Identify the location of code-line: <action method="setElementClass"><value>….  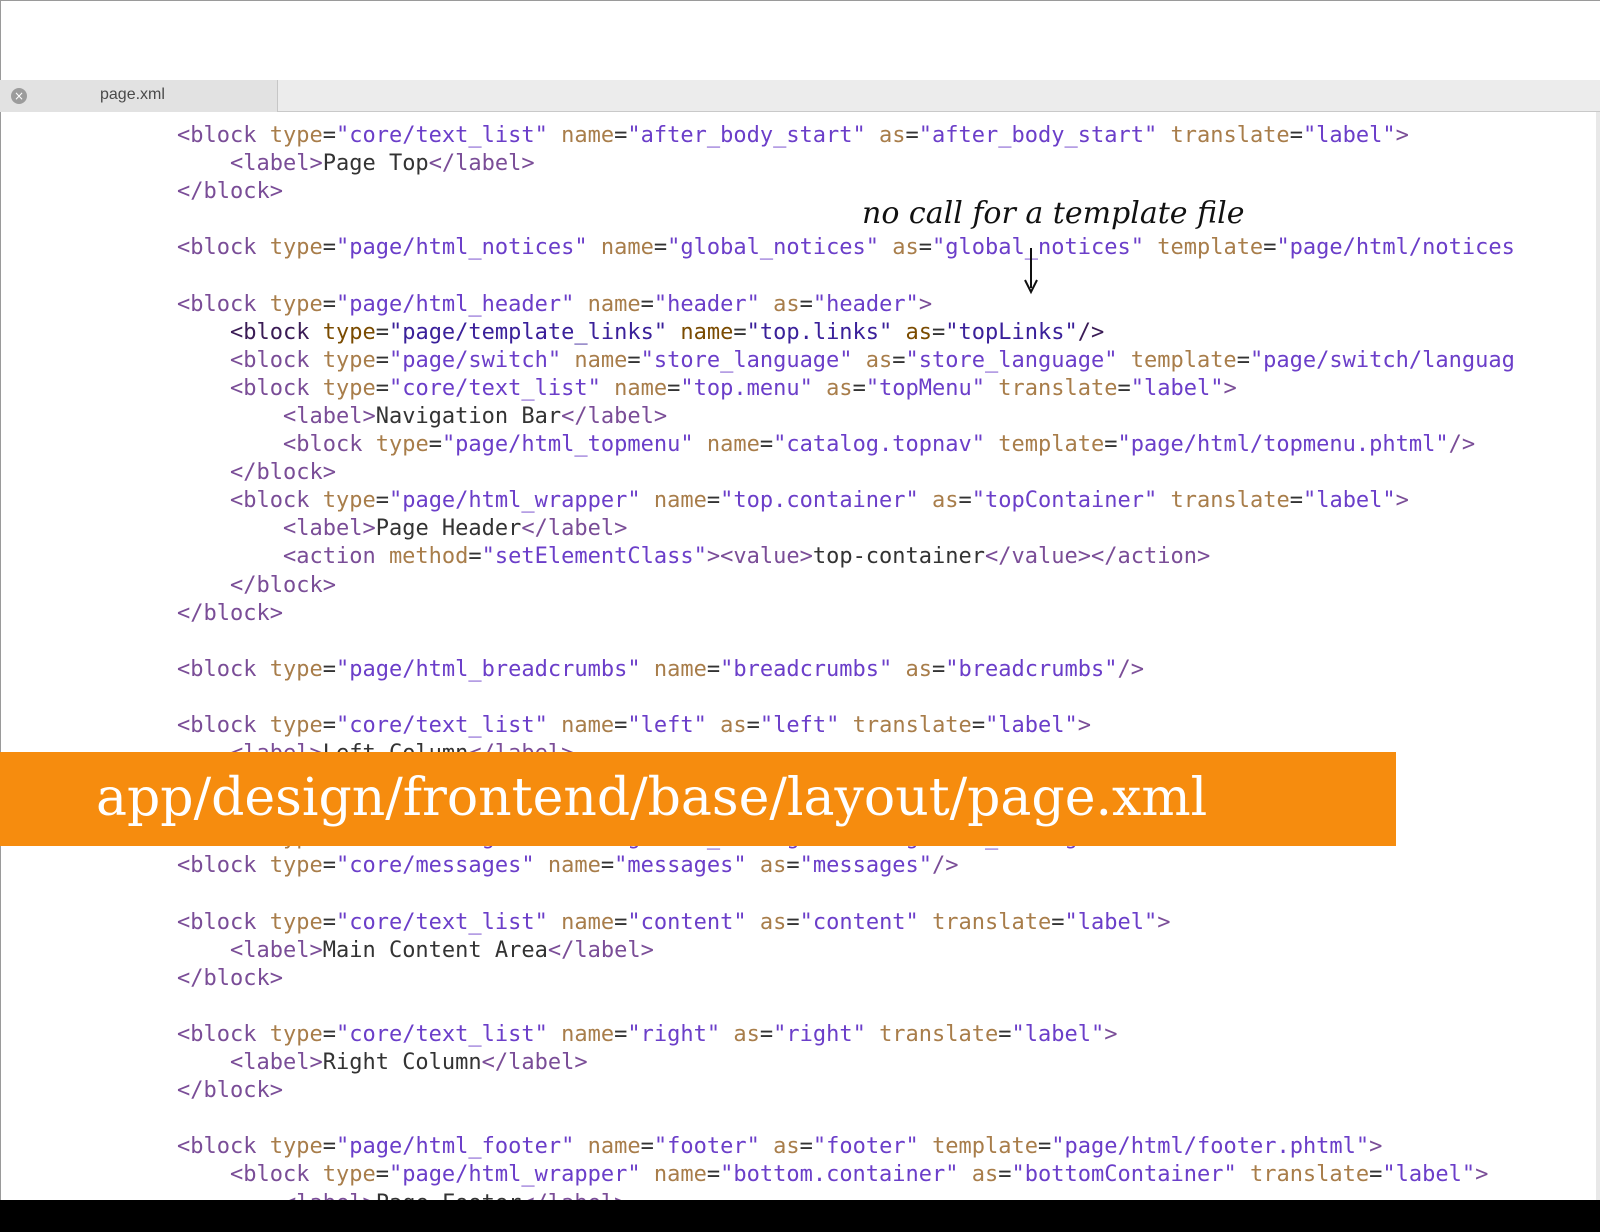
(746, 557).